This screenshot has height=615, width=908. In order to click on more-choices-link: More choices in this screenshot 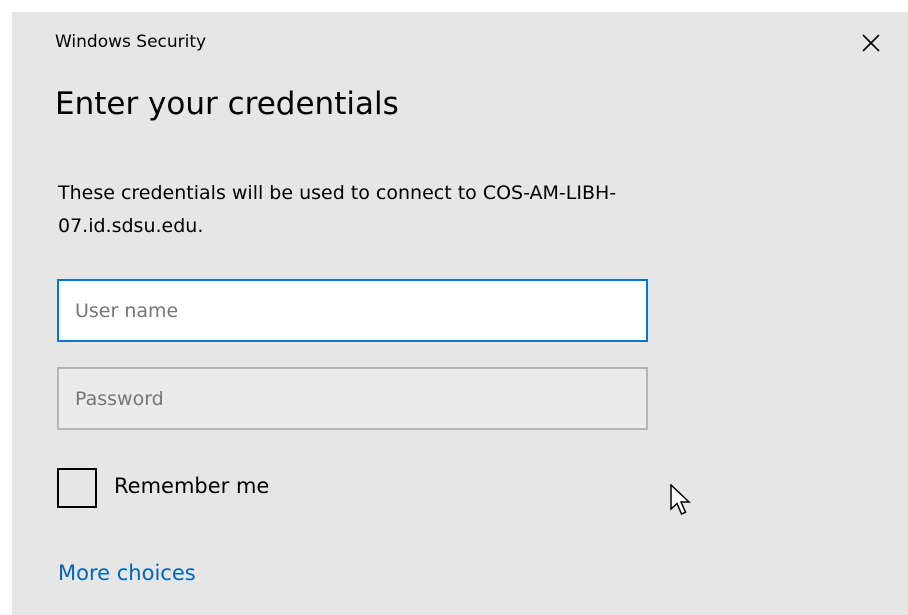, I will do `click(127, 573)`.